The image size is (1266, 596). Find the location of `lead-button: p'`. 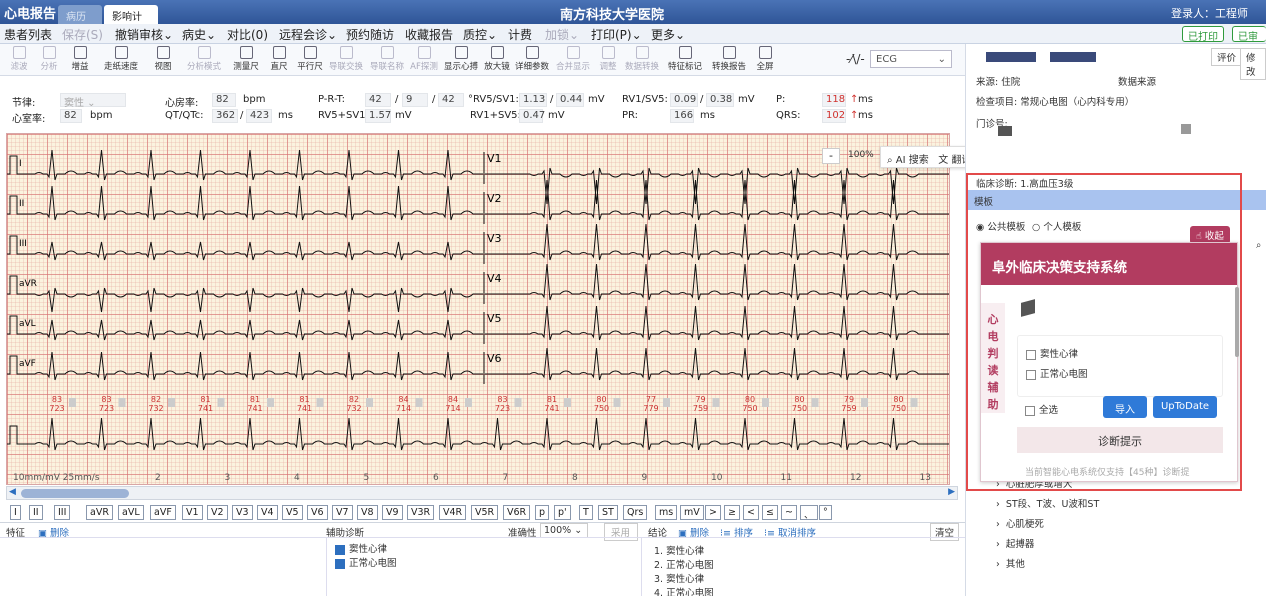

lead-button: p' is located at coordinates (562, 512).